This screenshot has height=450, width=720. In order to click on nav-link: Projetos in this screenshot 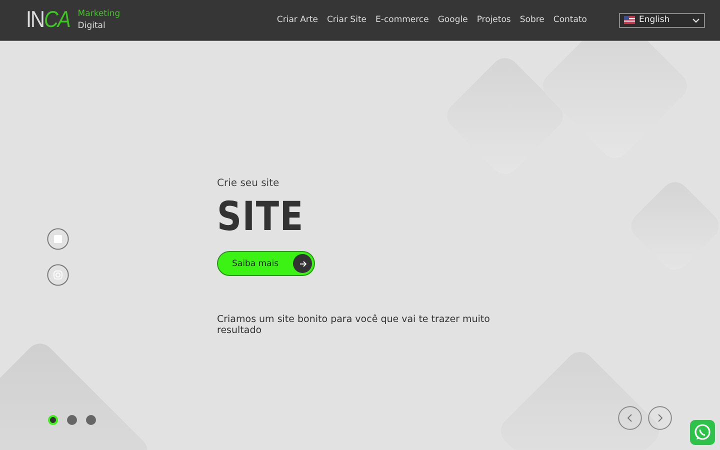, I will do `click(493, 20)`.